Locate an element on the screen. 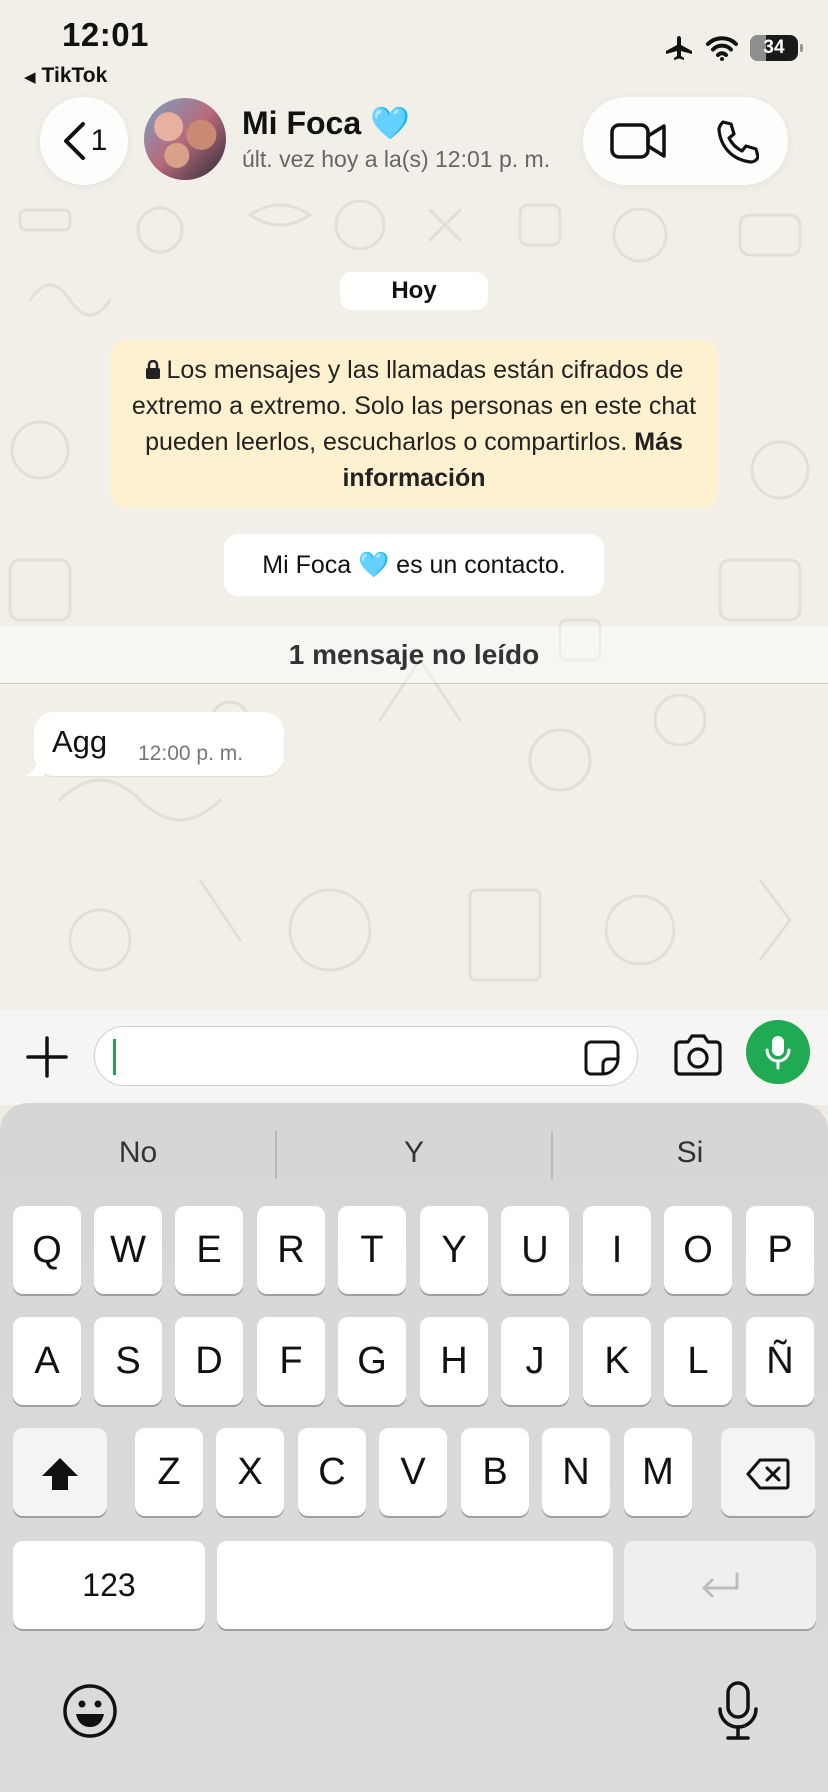  key: H is located at coordinates (454, 1361).